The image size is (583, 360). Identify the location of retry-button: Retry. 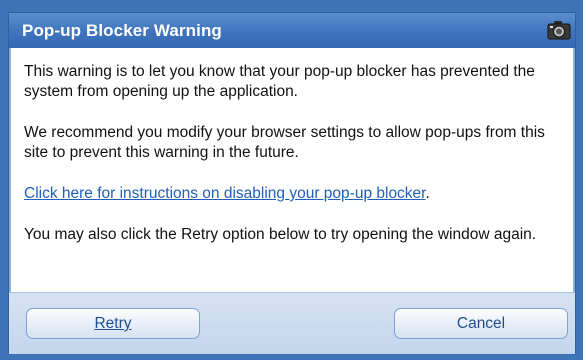
(113, 323).